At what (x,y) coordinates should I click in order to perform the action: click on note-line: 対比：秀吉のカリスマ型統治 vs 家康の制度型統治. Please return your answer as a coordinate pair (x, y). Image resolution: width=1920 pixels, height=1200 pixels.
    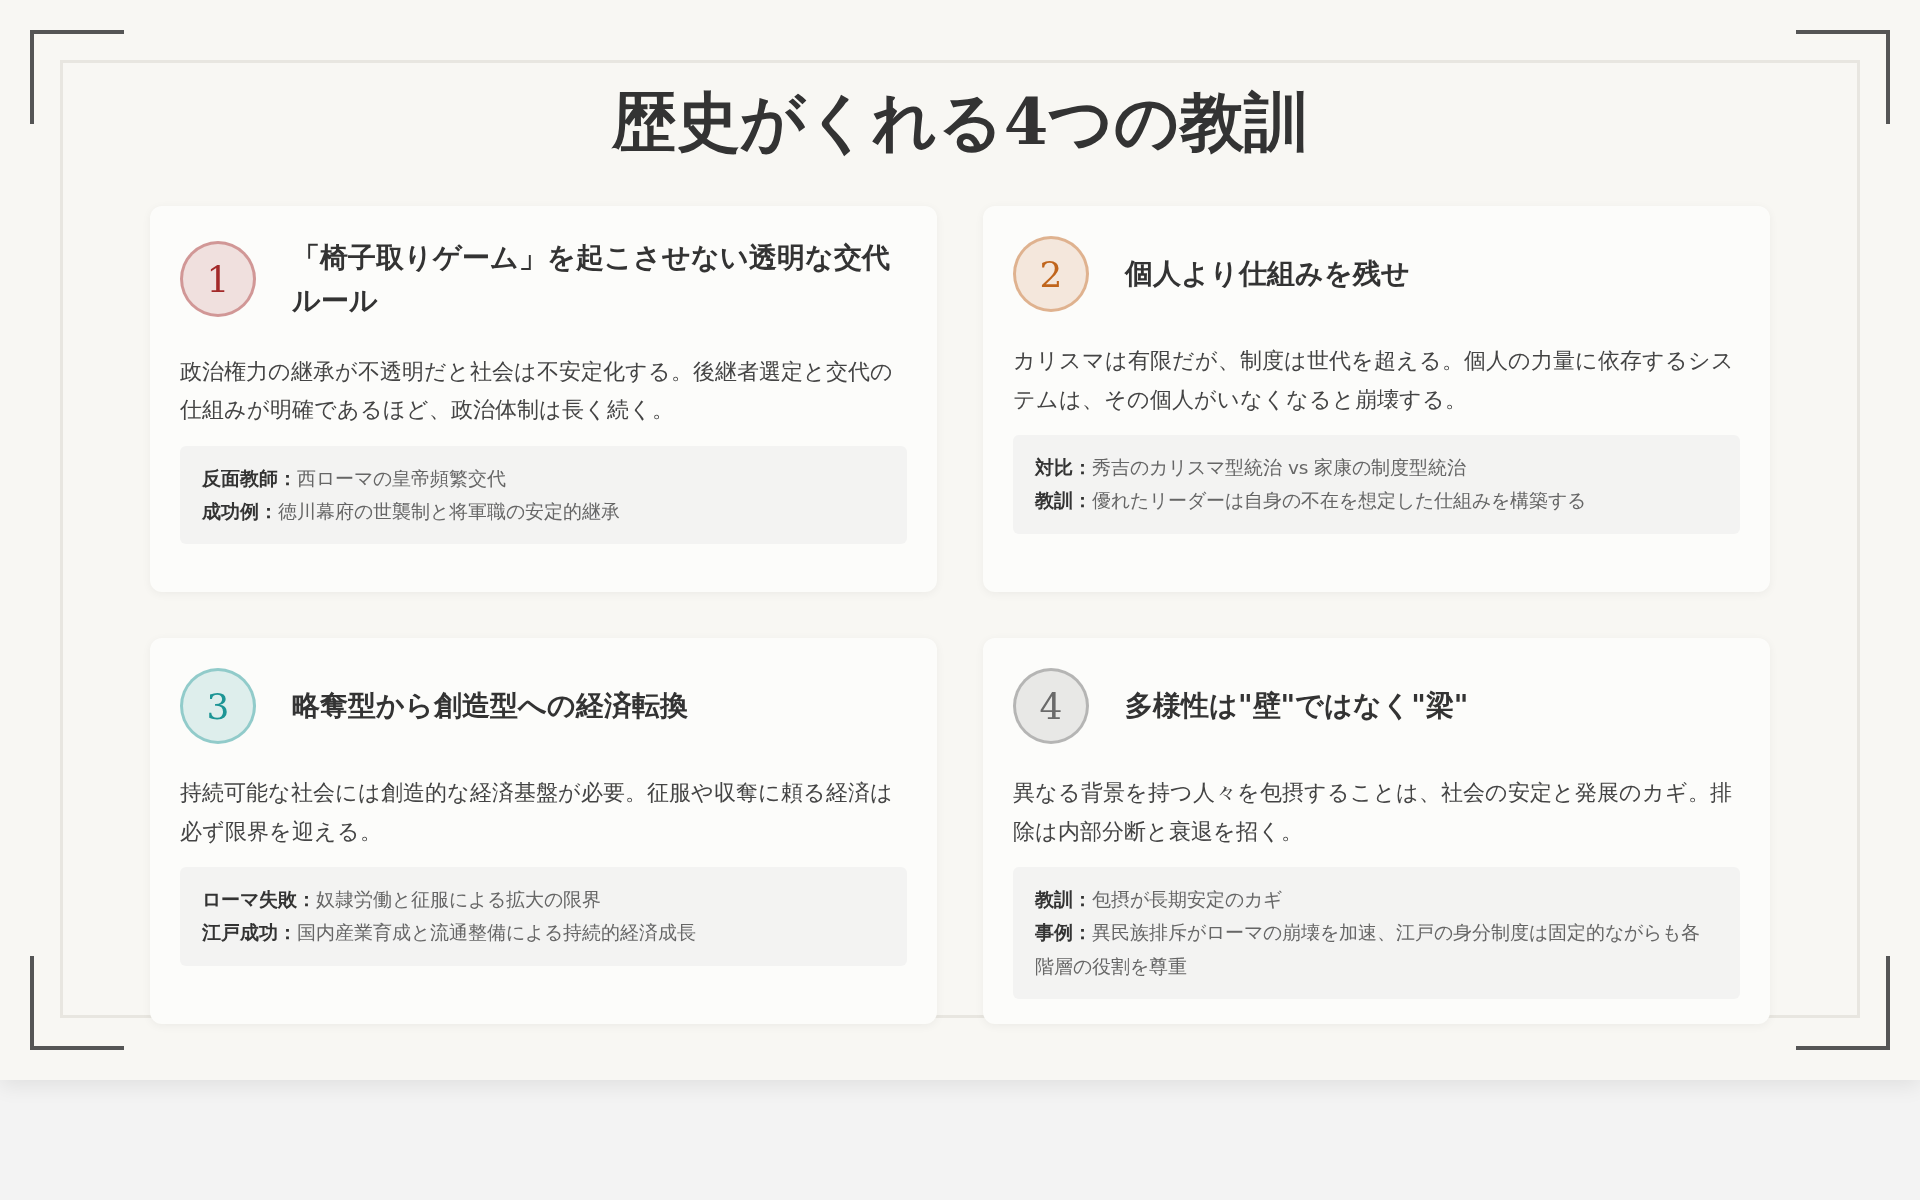
    Looking at the image, I should click on (1251, 468).